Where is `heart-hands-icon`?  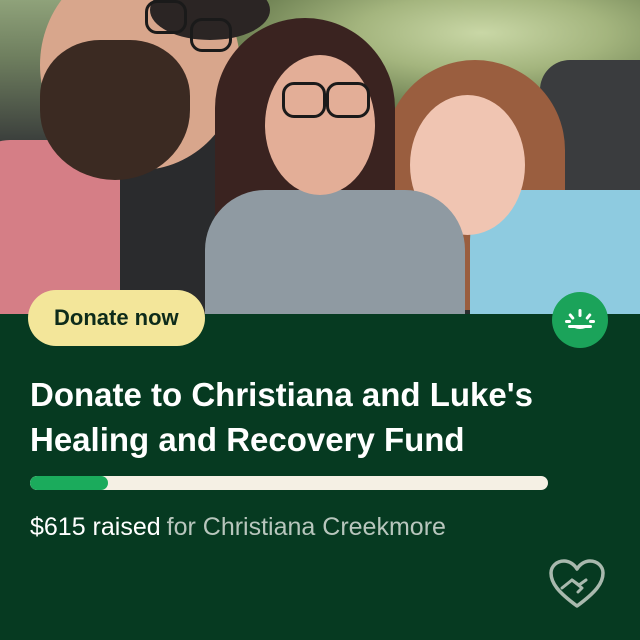 heart-hands-icon is located at coordinates (577, 583).